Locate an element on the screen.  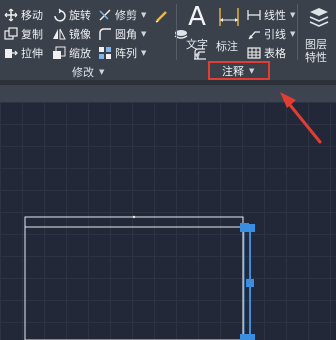
selected-line-object is located at coordinates (247, 281).